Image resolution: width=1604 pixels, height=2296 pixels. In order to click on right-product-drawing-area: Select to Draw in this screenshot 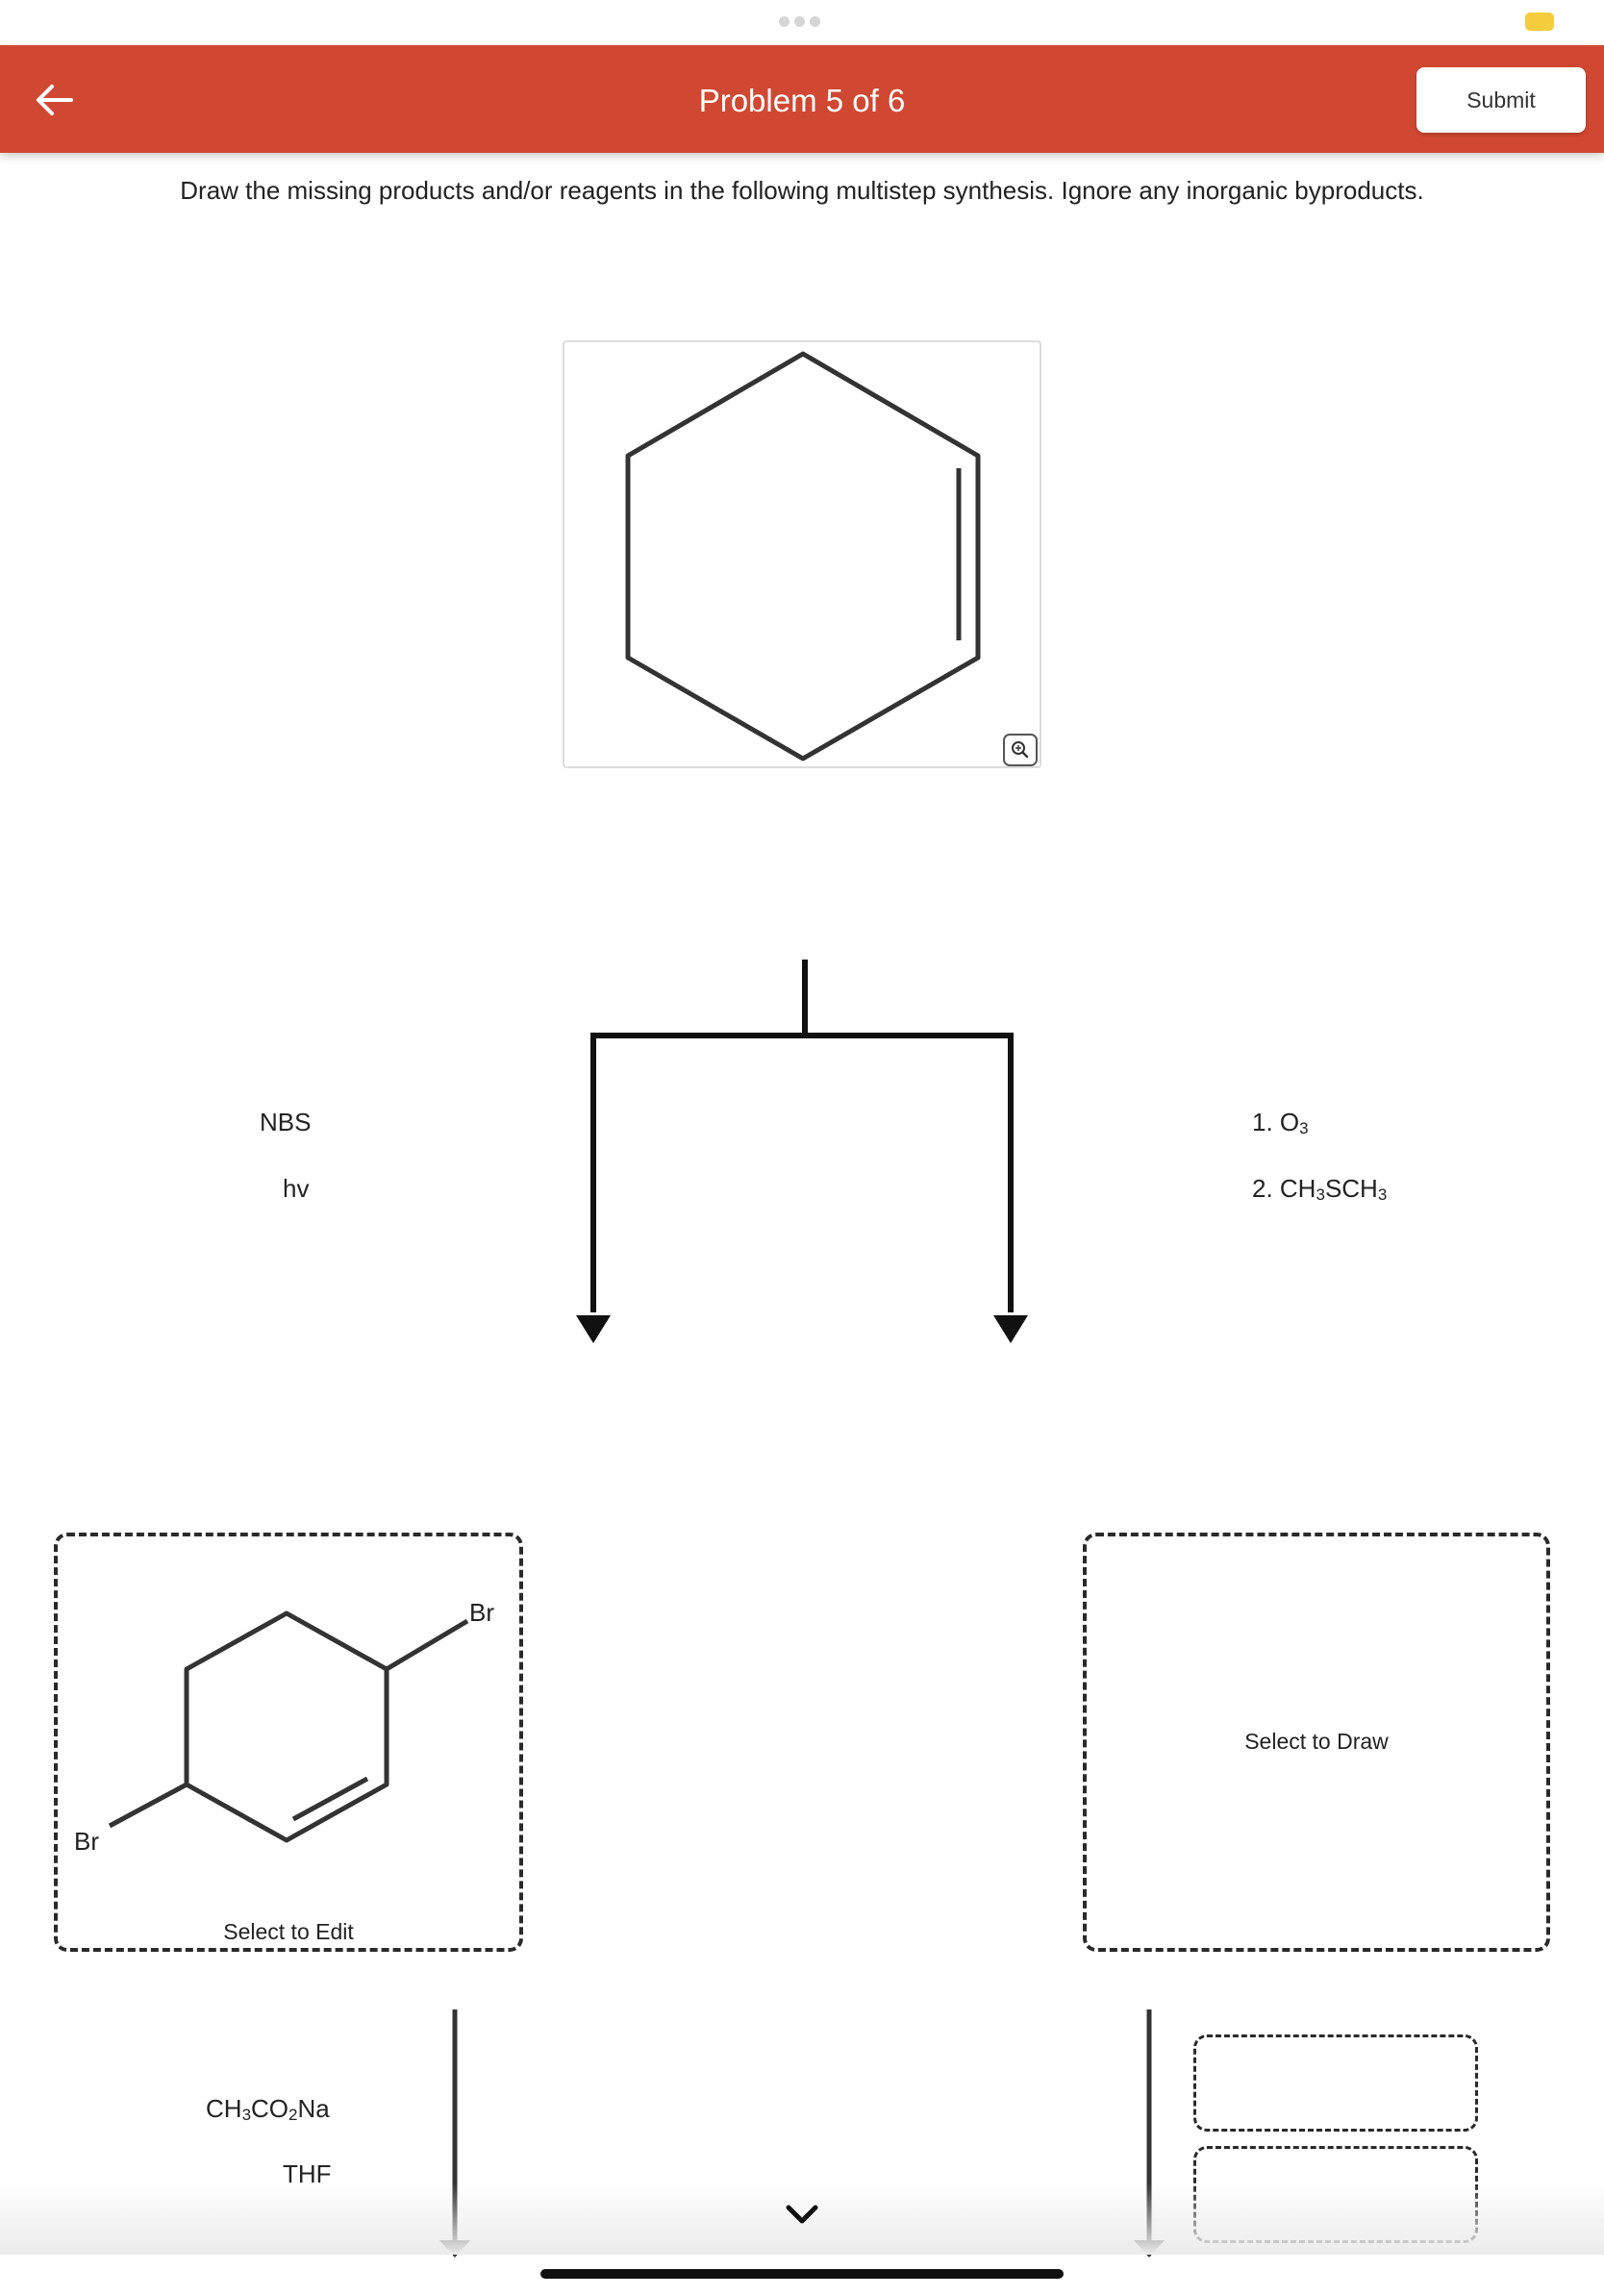, I will do `click(1316, 1742)`.